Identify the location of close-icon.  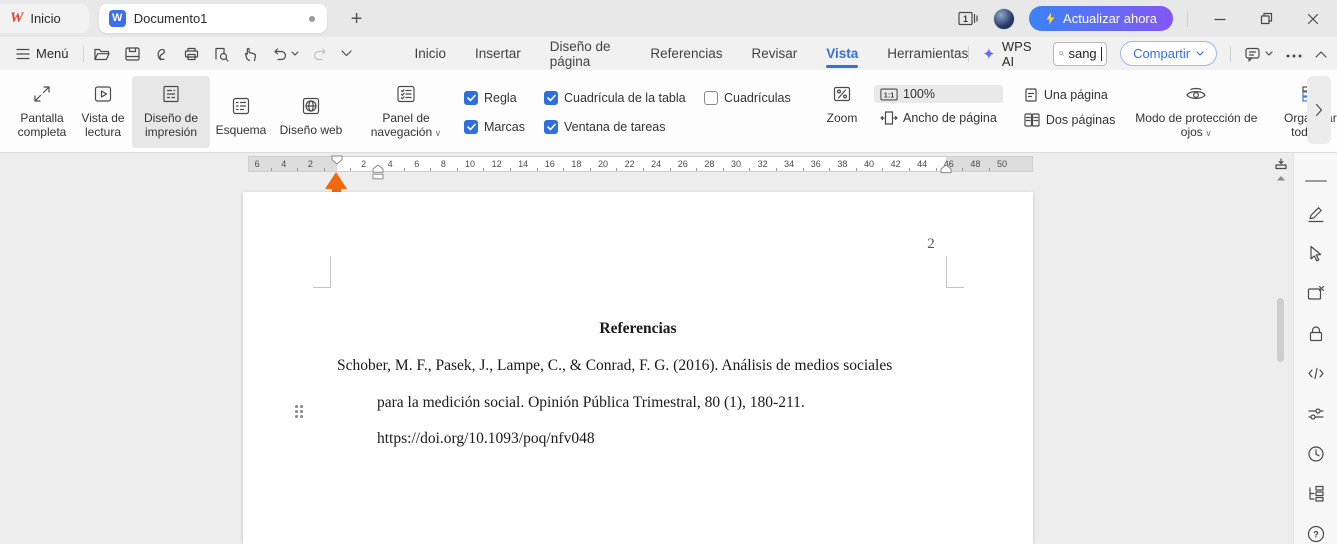
(1313, 18).